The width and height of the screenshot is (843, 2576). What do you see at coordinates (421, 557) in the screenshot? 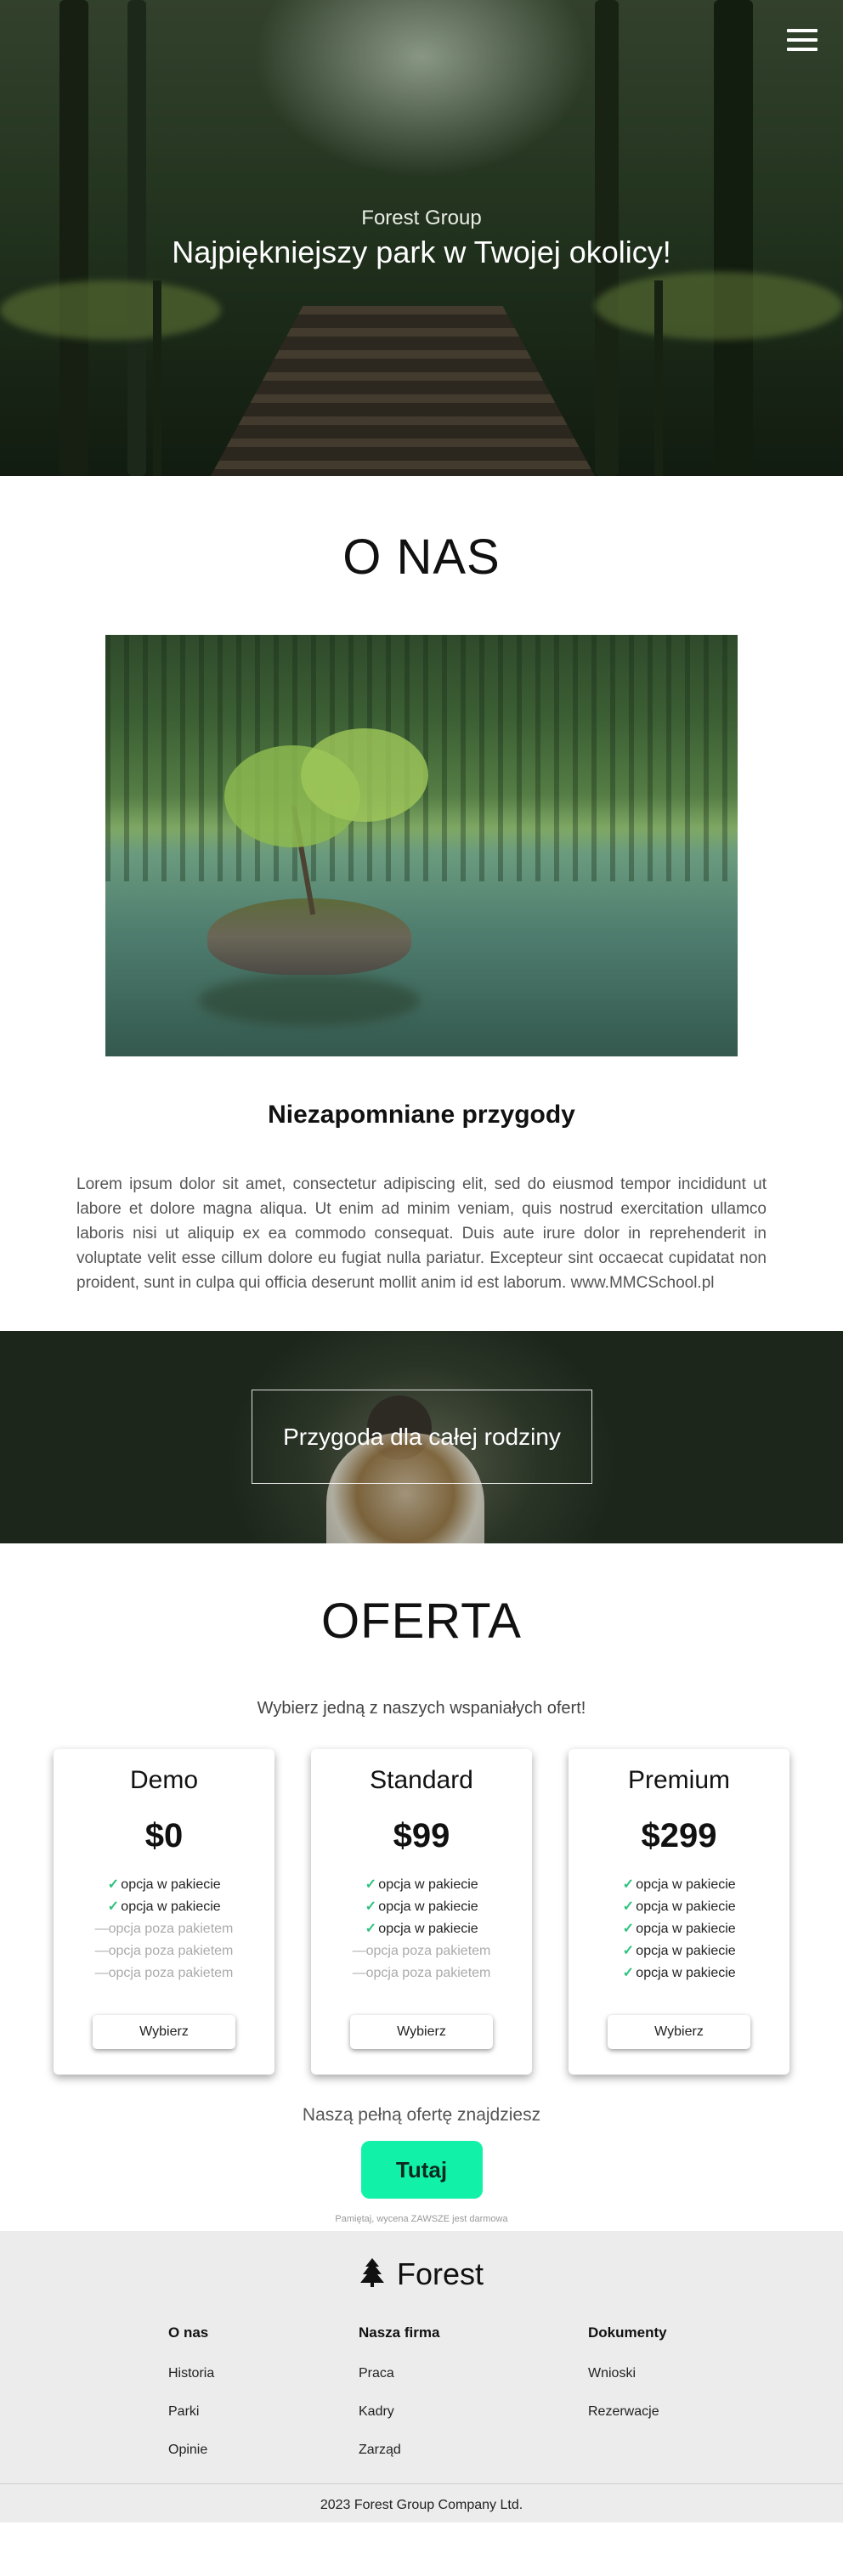
I see `about-title: O NAS` at bounding box center [421, 557].